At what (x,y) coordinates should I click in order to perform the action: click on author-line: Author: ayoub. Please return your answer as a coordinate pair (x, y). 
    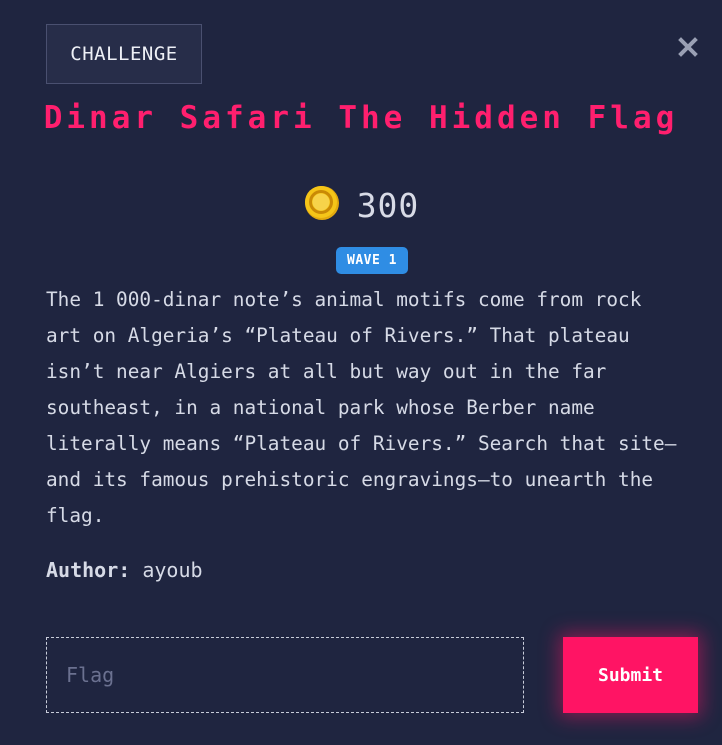
    Looking at the image, I should click on (124, 570).